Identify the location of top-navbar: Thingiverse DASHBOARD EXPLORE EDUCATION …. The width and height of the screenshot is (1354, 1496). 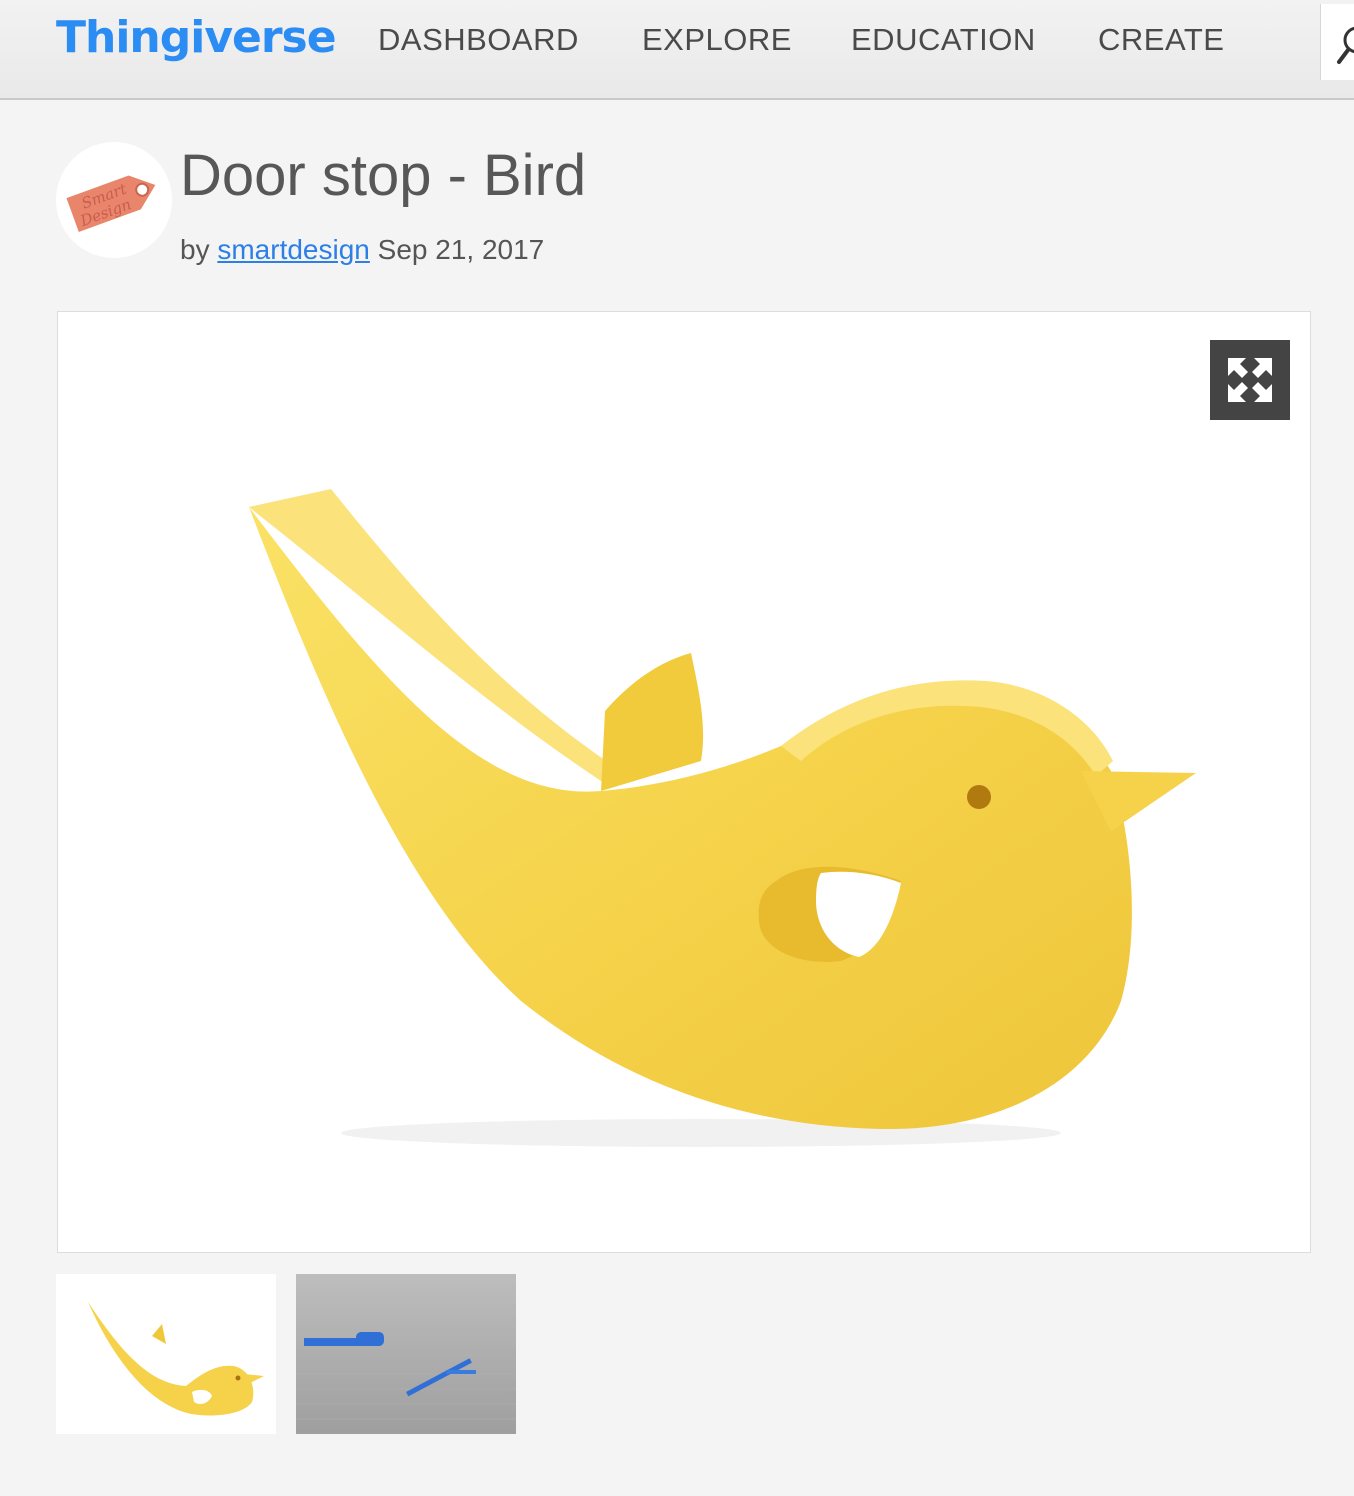
(677, 50).